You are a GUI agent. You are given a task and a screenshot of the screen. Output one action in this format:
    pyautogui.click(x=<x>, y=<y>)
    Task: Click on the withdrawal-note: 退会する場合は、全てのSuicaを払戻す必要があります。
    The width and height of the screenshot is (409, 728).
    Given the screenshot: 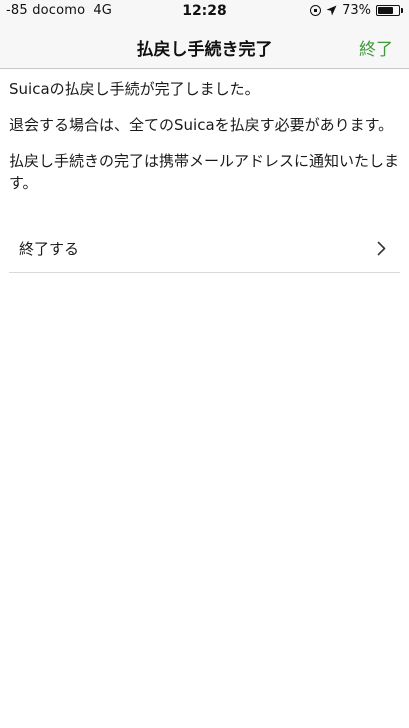 What is the action you would take?
    pyautogui.click(x=201, y=125)
    